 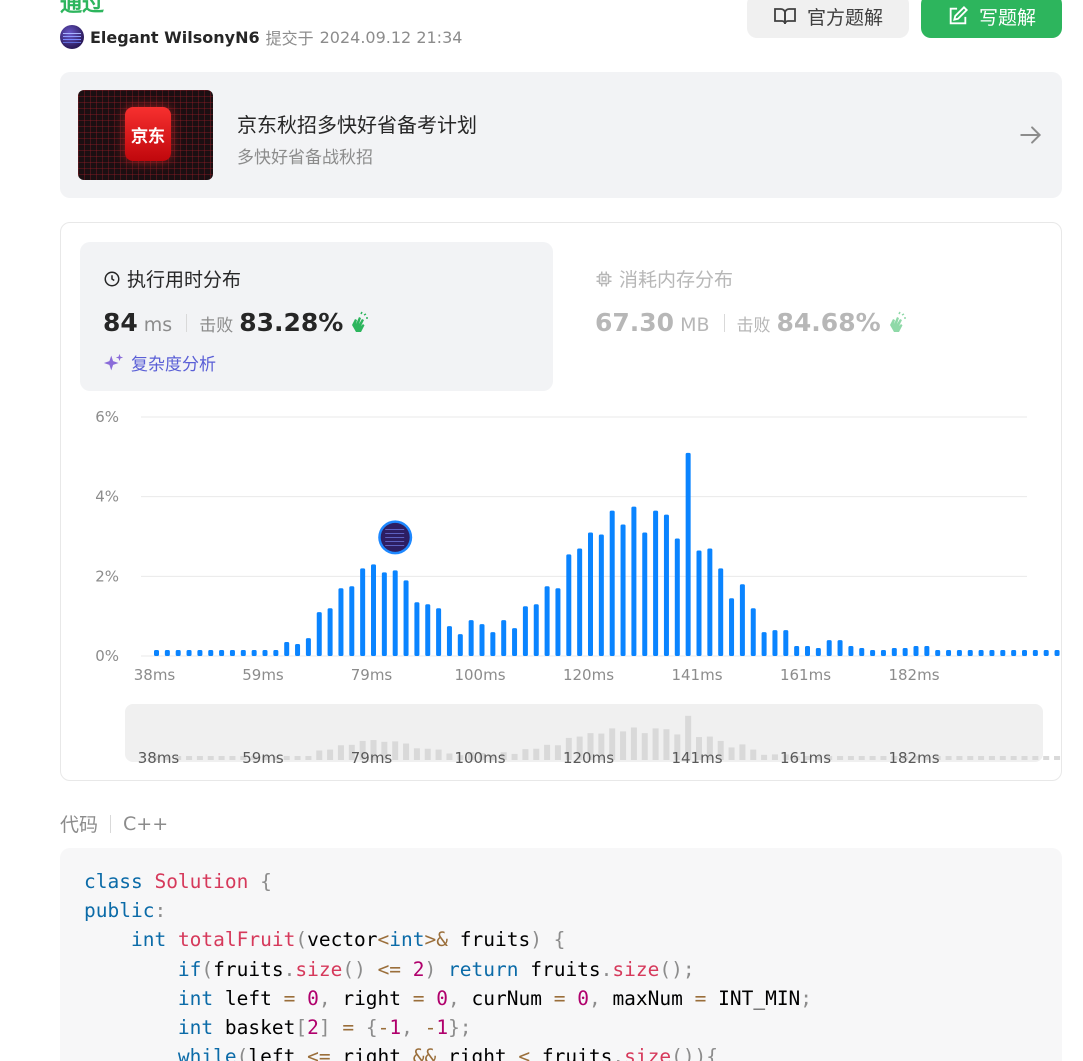 I want to click on promo-banner: 京东 京东秋招多快好省备考计划 多快好省备战秋招, so click(x=561, y=135).